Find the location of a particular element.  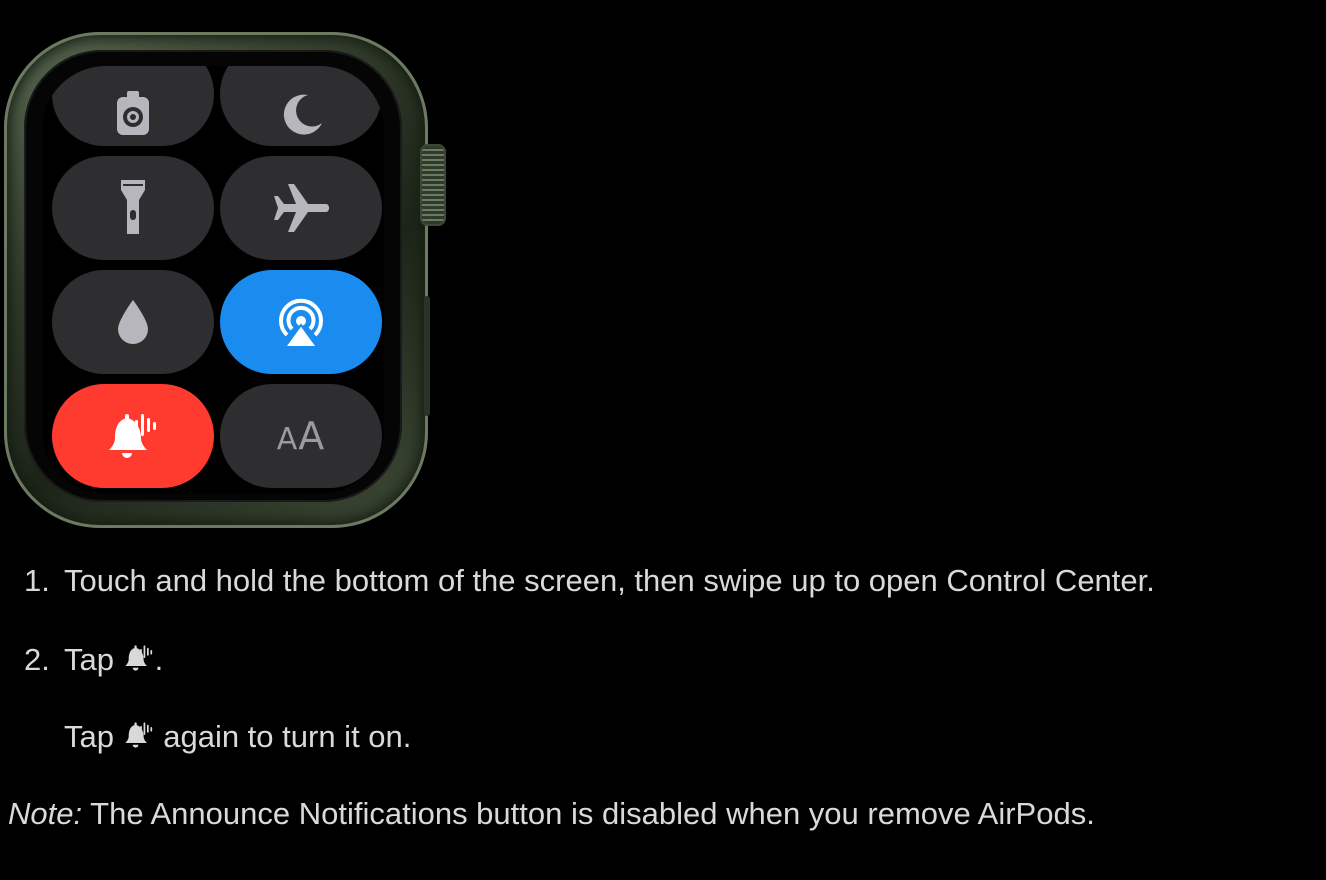

airplane-icon is located at coordinates (301, 208).